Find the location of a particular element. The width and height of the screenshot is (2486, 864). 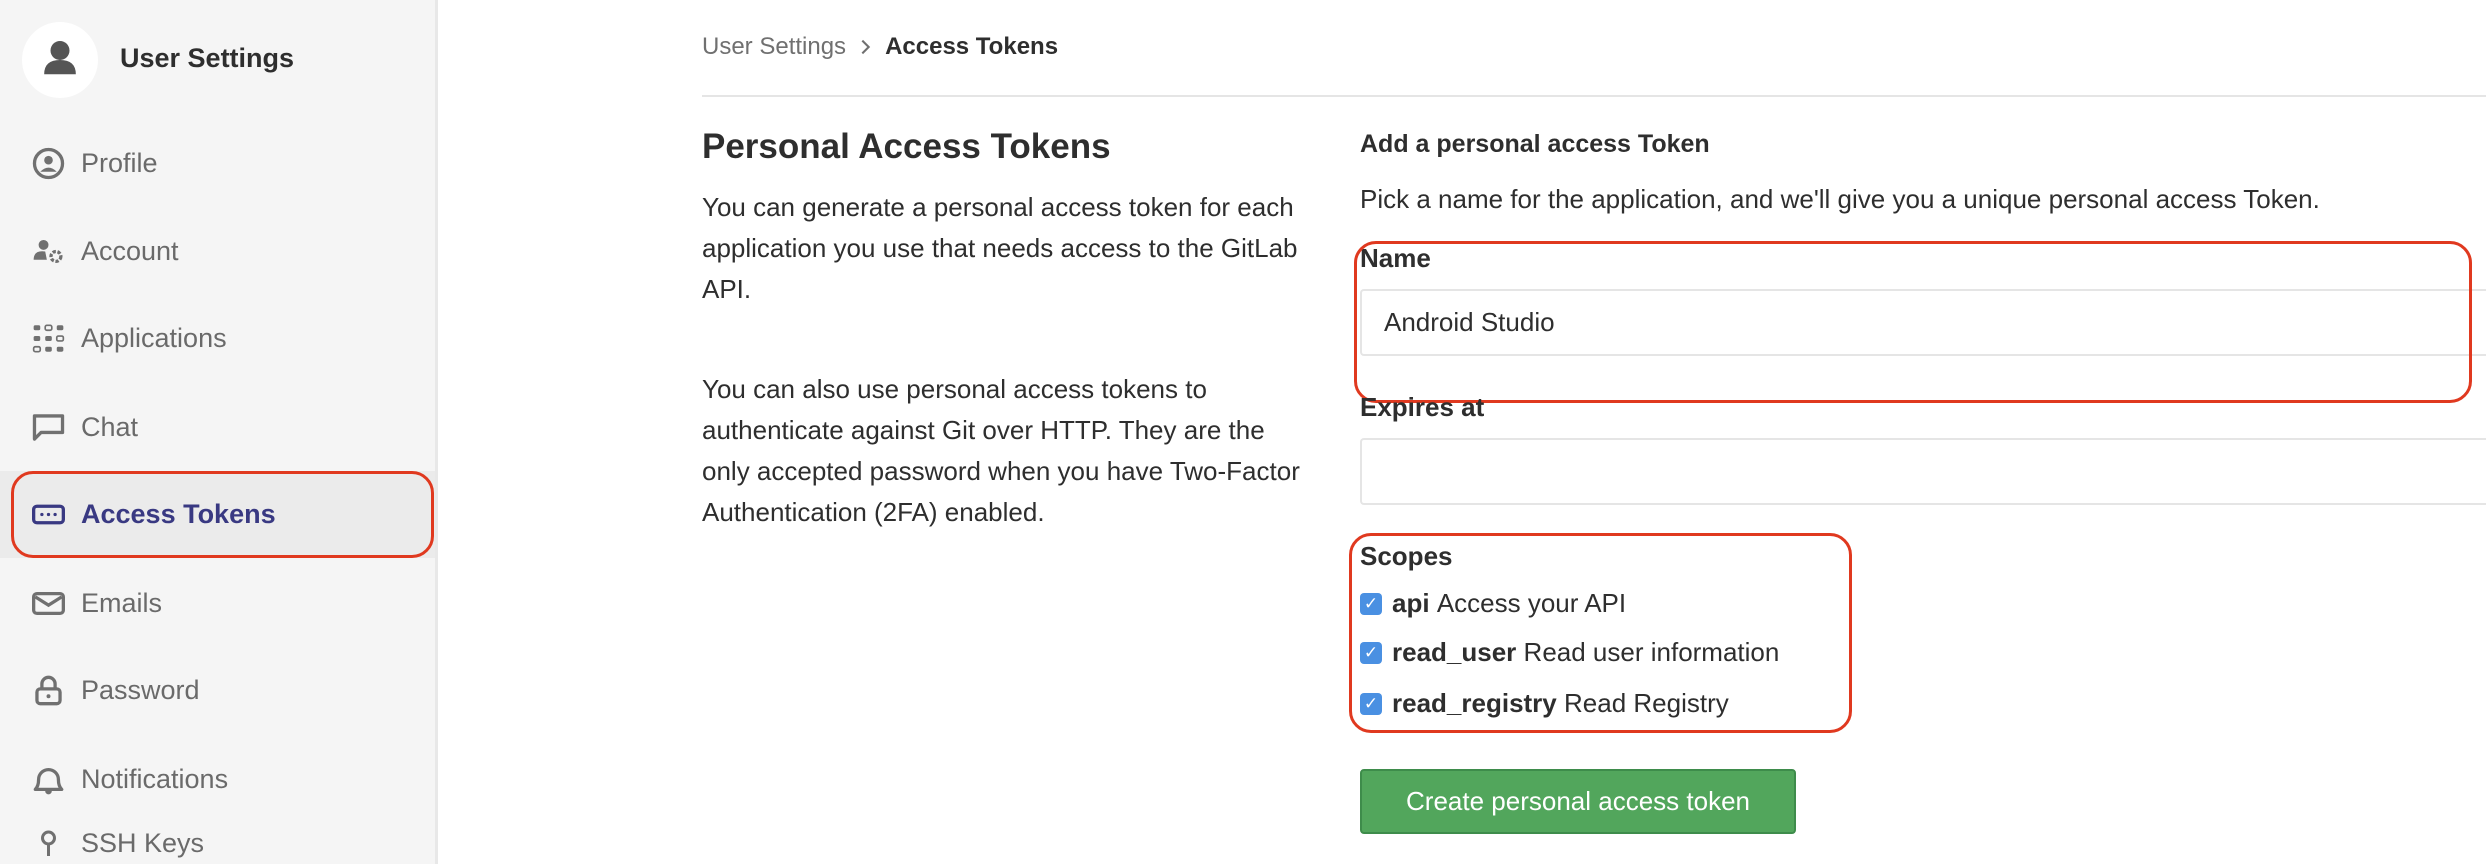

scope-read-user: ✓ read_user Read user information is located at coordinates (1569, 652).